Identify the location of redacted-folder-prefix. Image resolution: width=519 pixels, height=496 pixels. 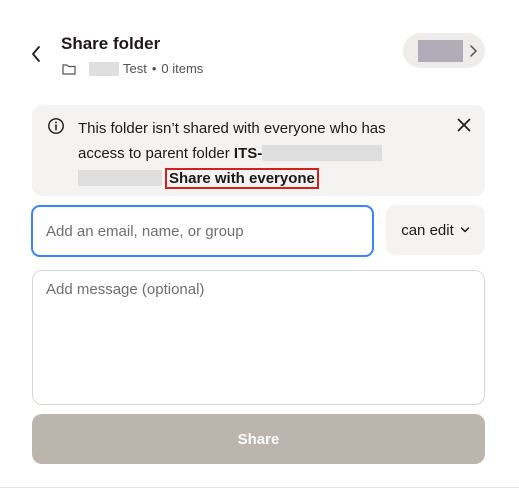
(104, 68).